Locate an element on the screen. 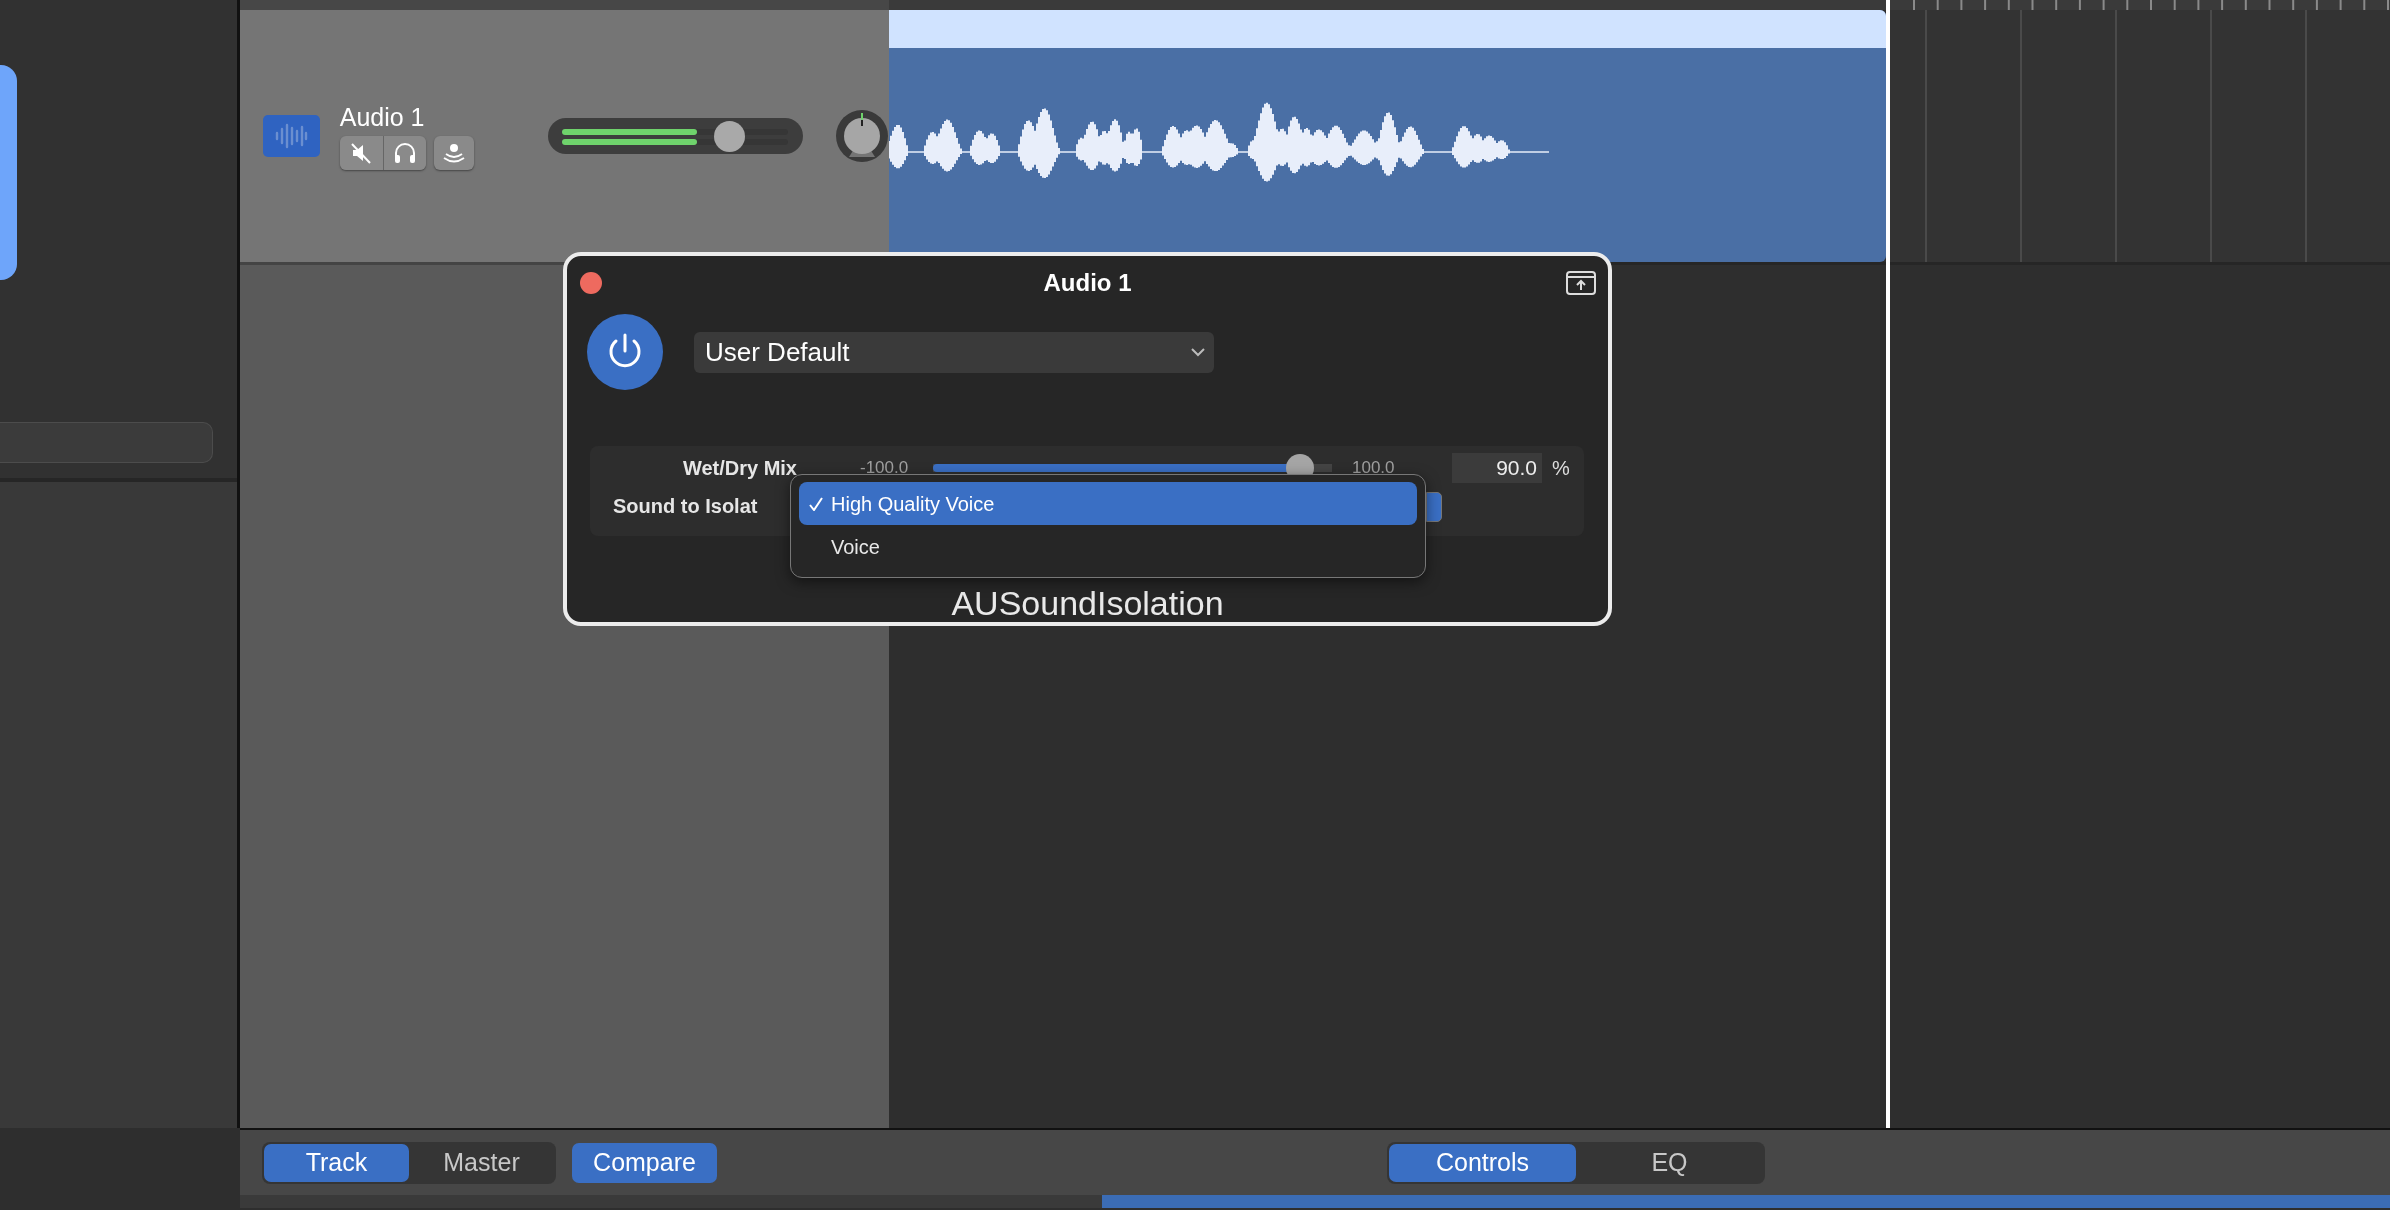  max-label: 100.0 is located at coordinates (1374, 468).